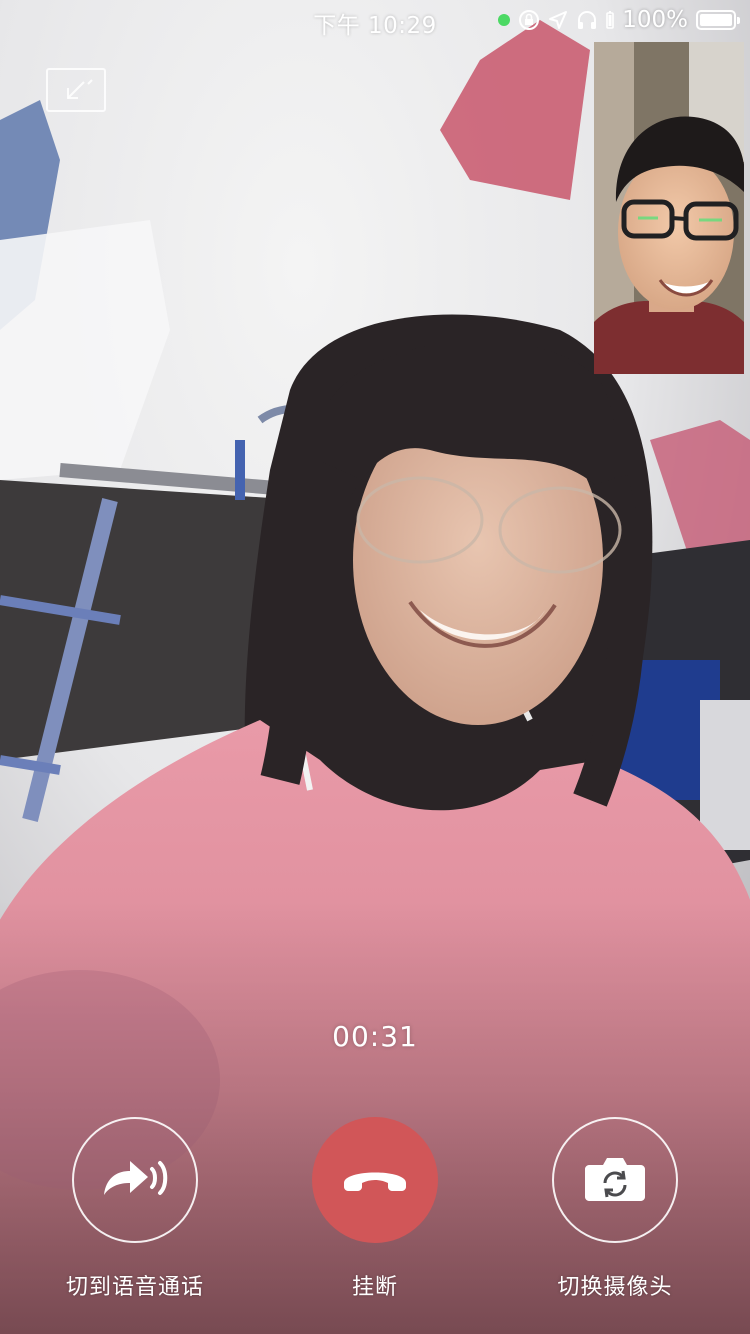  I want to click on battery-secondary-icon, so click(610, 20).